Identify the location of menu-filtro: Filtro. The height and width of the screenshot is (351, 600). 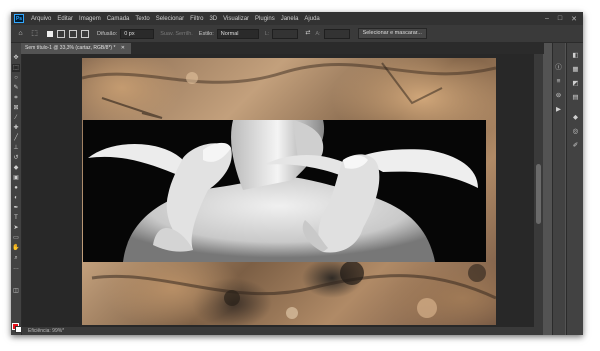
(196, 19).